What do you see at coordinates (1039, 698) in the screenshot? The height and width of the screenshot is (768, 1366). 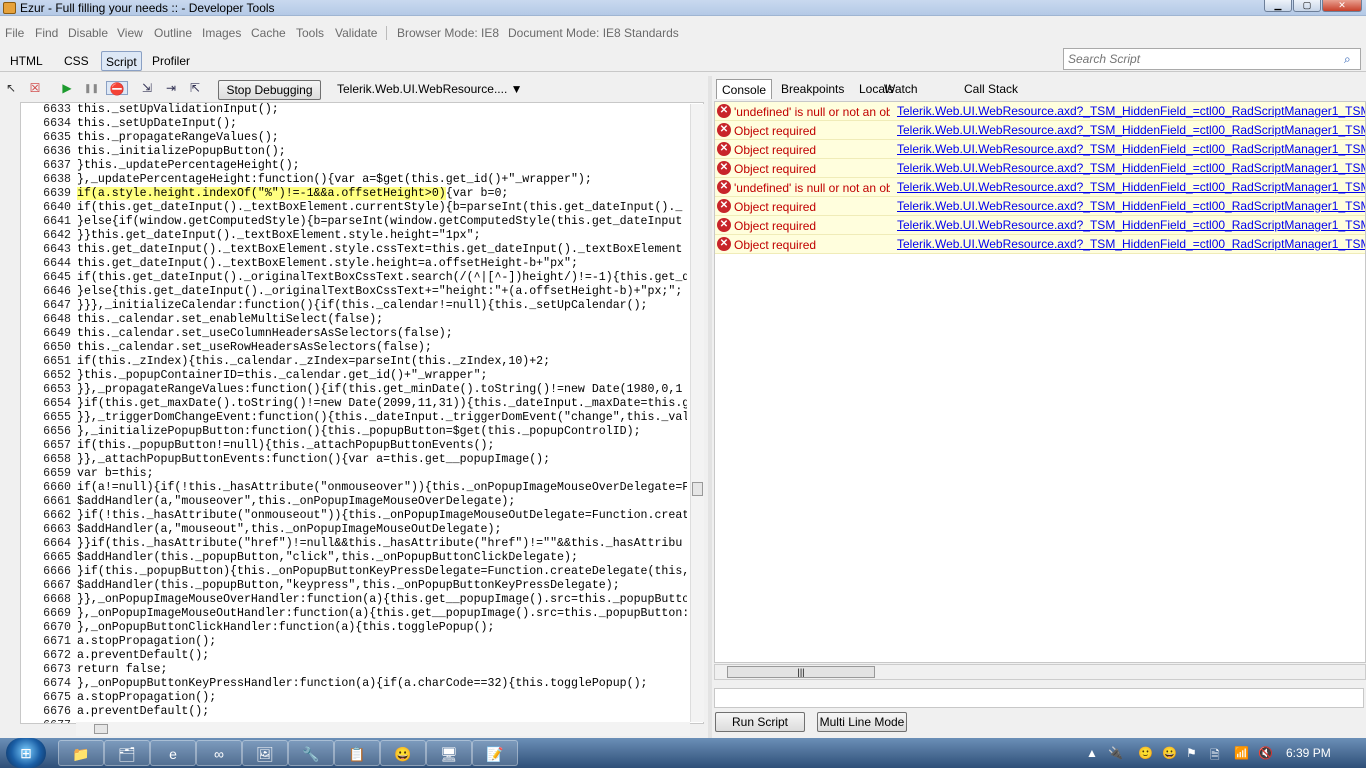 I see `console-input` at bounding box center [1039, 698].